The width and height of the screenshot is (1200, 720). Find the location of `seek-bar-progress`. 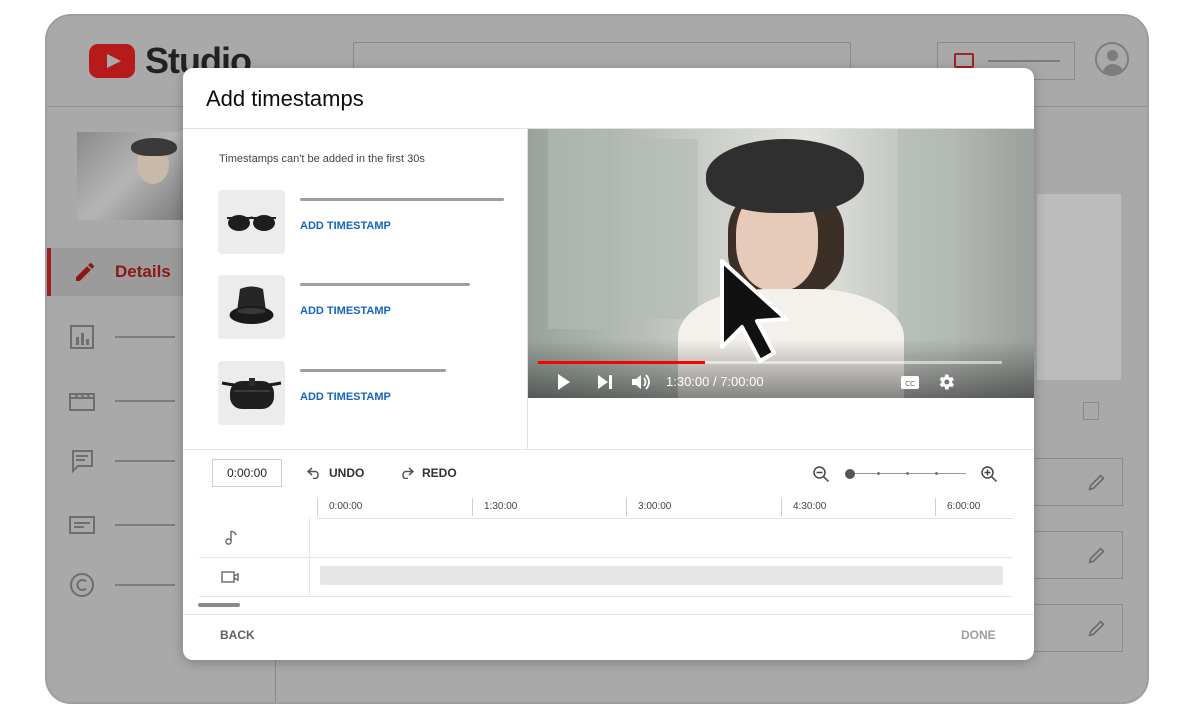

seek-bar-progress is located at coordinates (622, 362).